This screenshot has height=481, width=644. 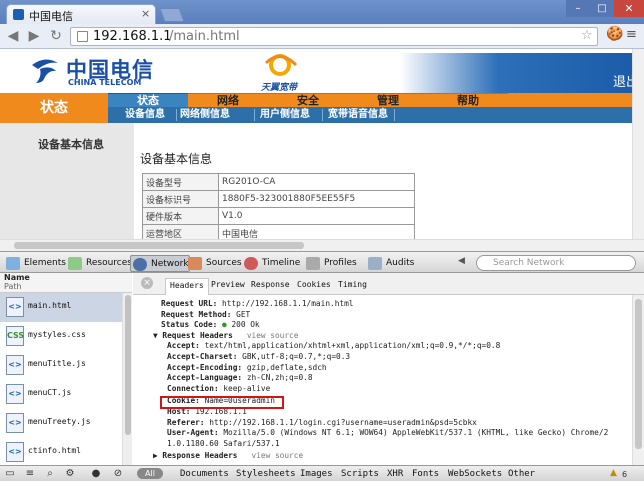 What do you see at coordinates (118, 474) in the screenshot?
I see `clear-icon: ⊘` at bounding box center [118, 474].